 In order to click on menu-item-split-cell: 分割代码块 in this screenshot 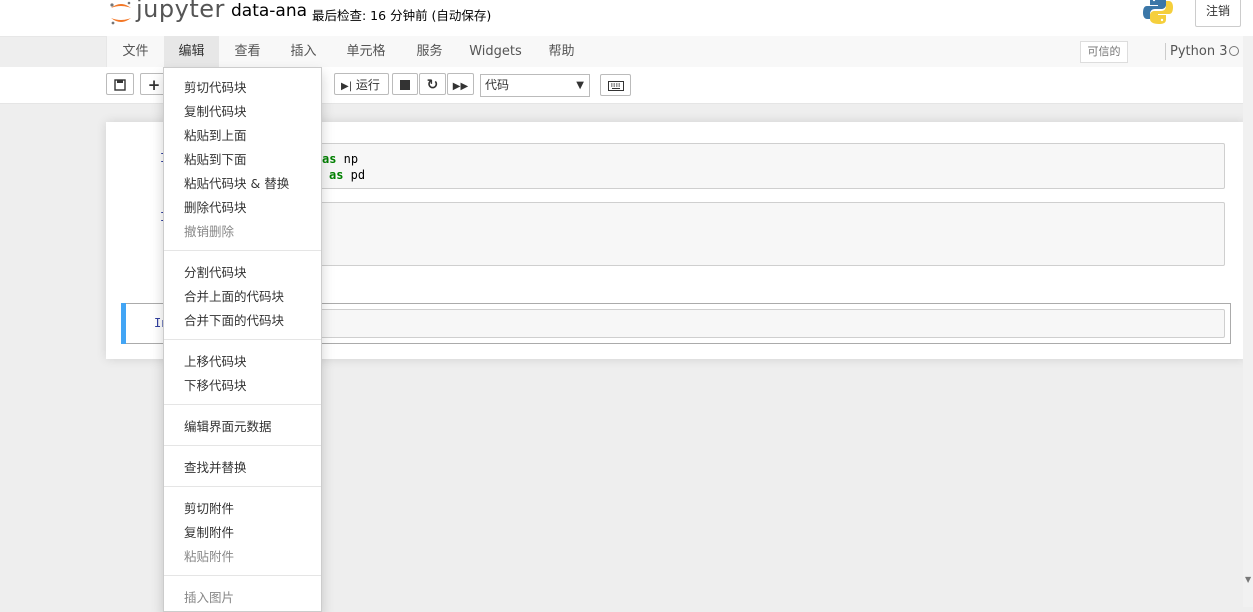, I will do `click(215, 271)`.